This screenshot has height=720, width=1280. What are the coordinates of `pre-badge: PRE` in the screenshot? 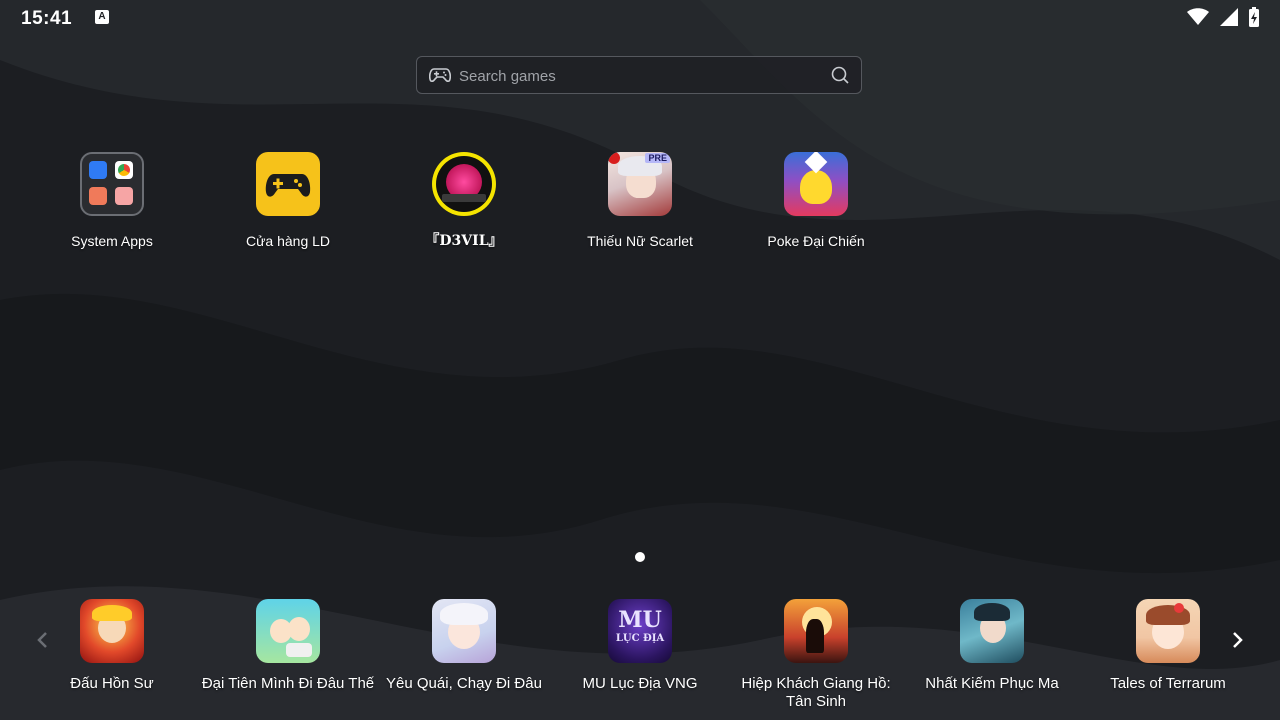 It's located at (657, 158).